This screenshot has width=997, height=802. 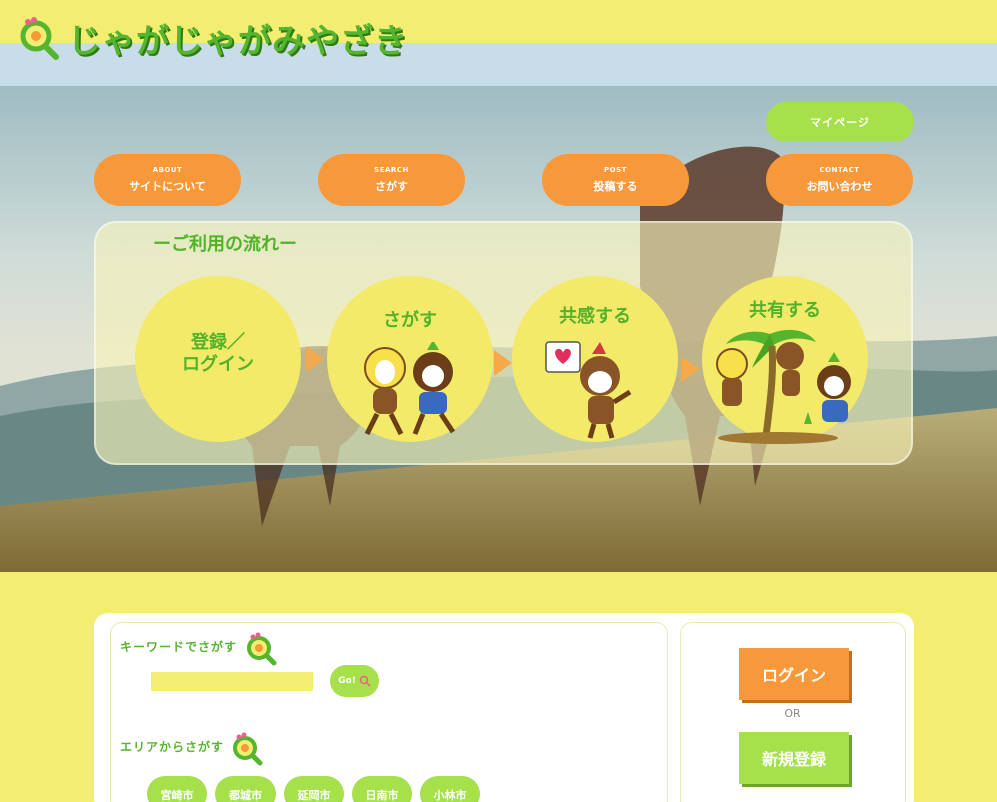 I want to click on area-chip-miyazaki: 宮崎市, so click(x=177, y=789).